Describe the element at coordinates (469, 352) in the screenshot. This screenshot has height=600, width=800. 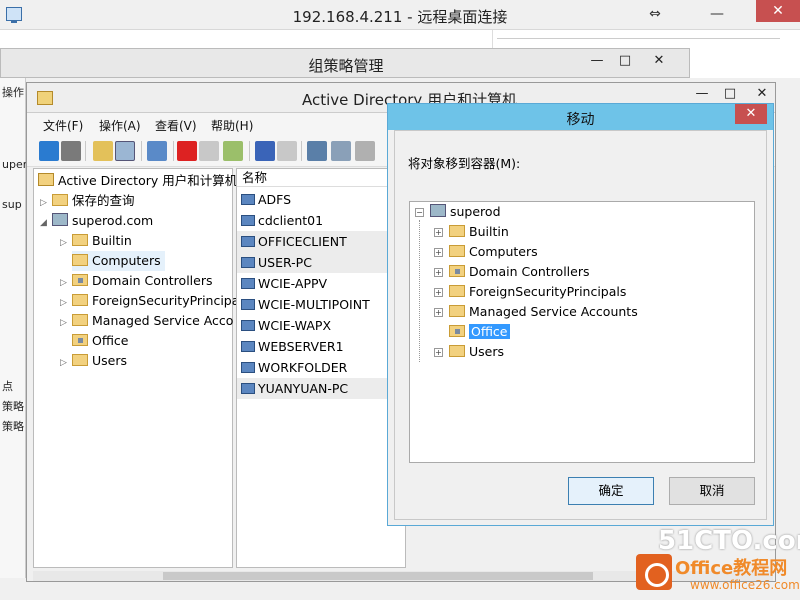
I see `container-tree-item: + Users` at that location.